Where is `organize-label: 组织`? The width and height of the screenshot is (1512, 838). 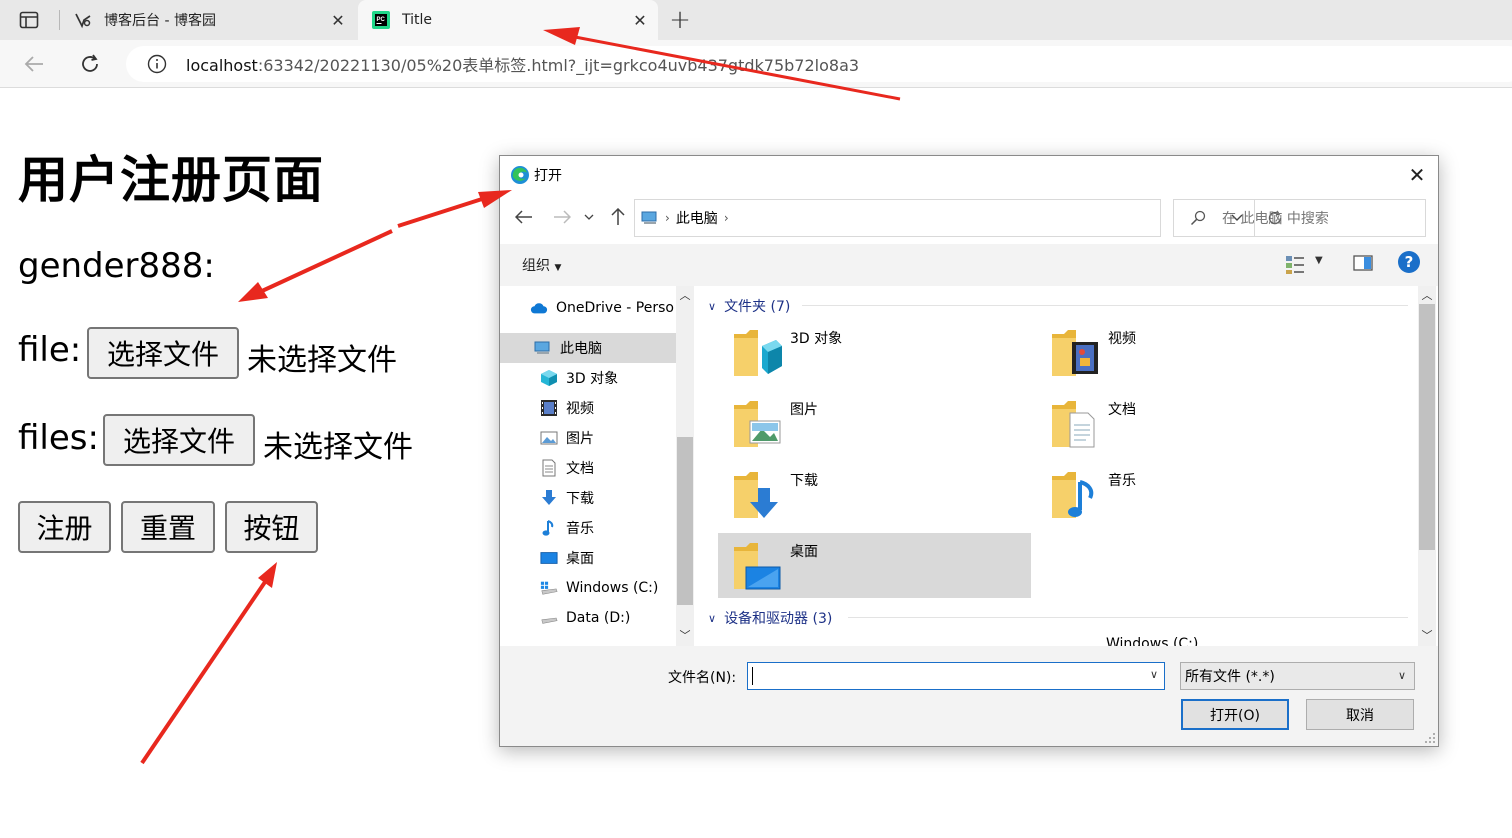 organize-label: 组织 is located at coordinates (536, 266).